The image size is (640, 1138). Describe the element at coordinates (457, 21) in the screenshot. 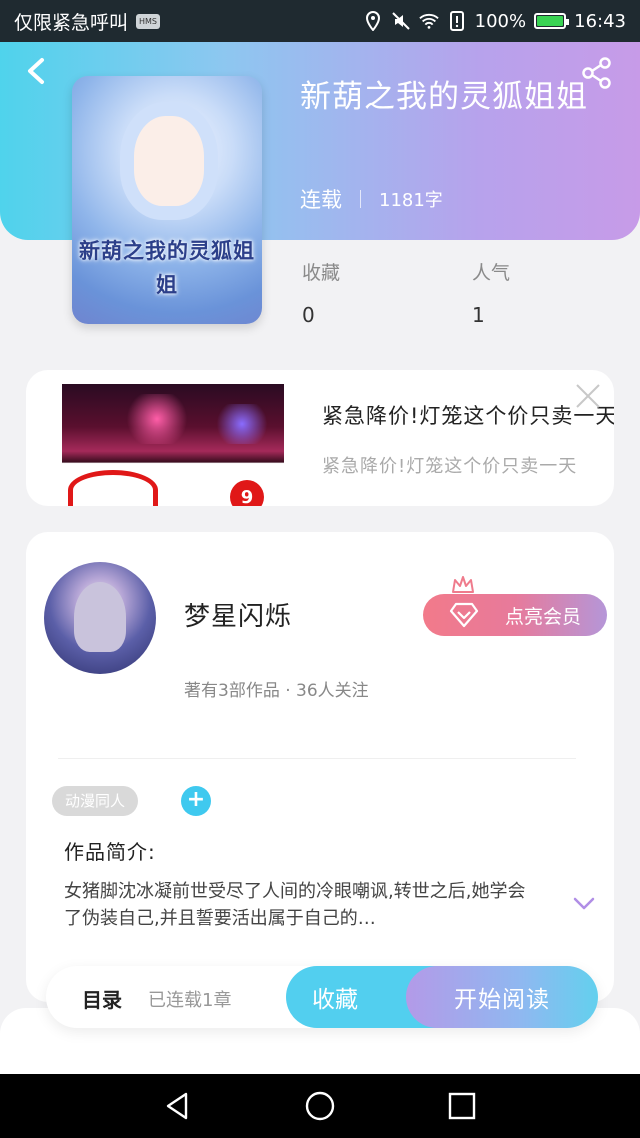

I see `alert-icon` at that location.